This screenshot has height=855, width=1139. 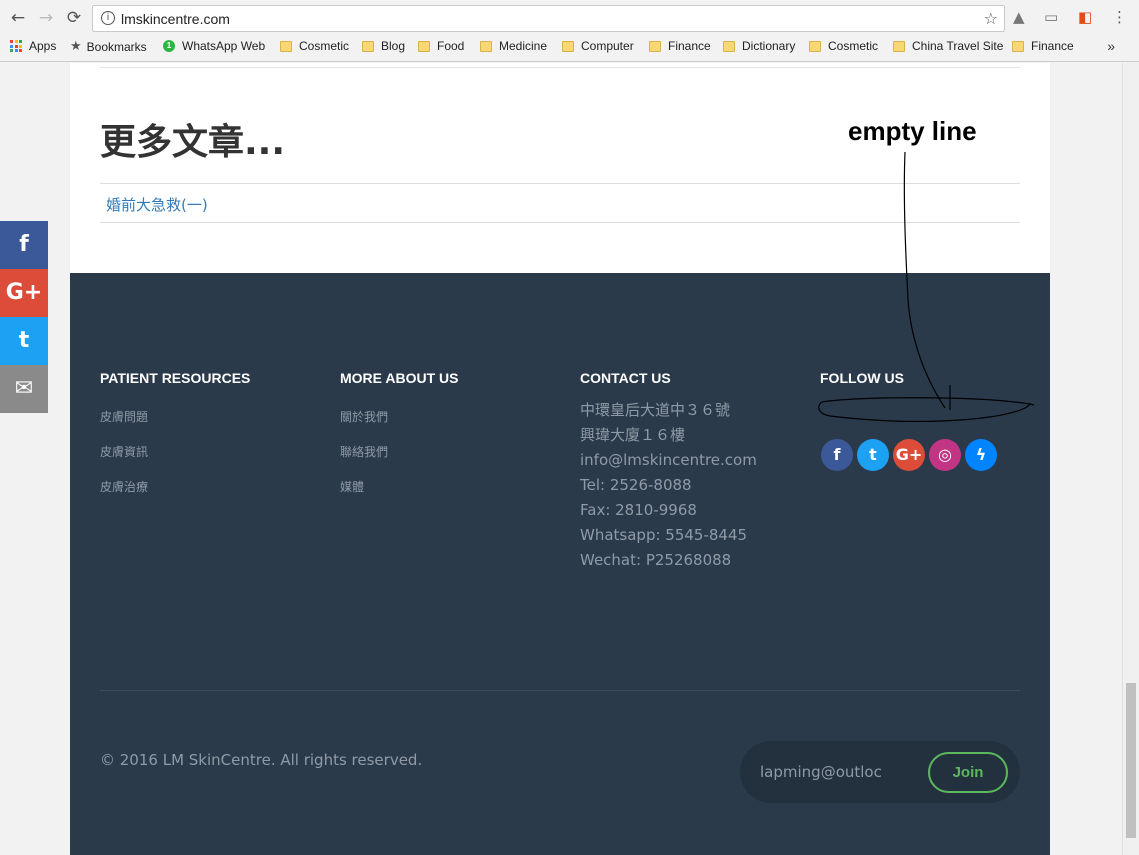 I want to click on article-link: 婚前大急救(一), so click(x=157, y=204).